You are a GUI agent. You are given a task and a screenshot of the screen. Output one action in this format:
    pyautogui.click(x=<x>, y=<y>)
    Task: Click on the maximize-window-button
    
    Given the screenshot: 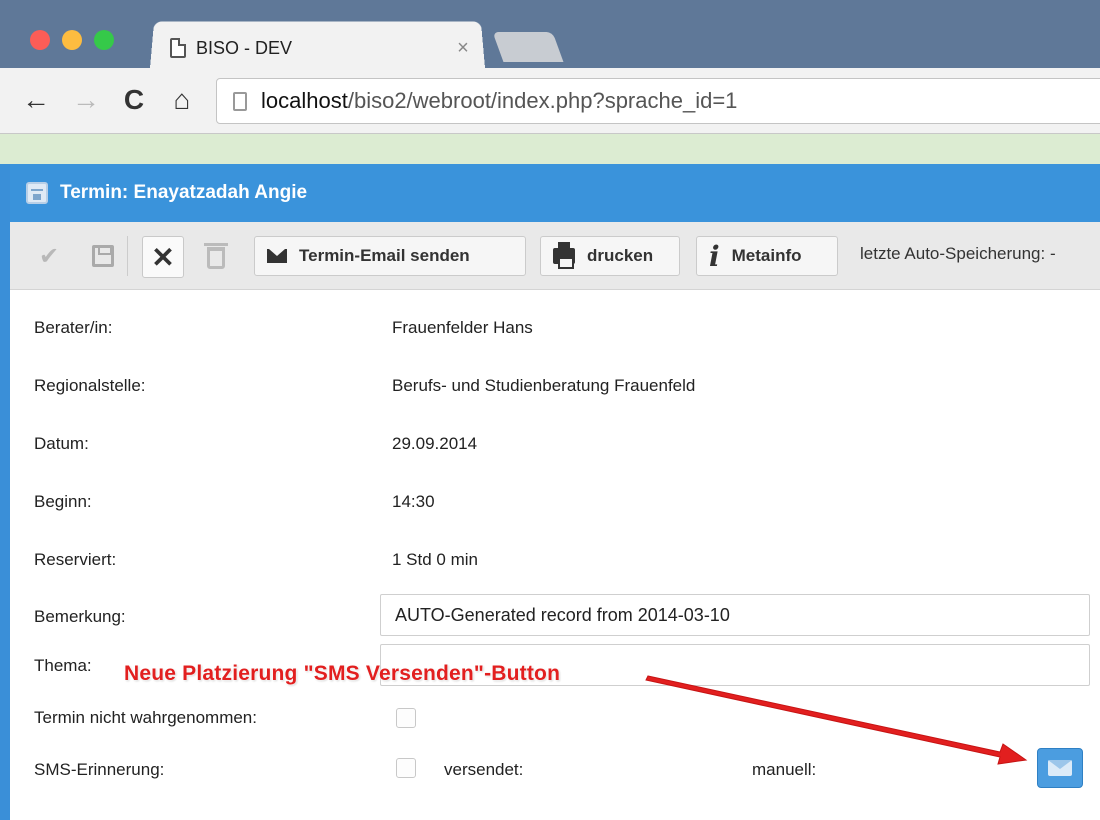 What is the action you would take?
    pyautogui.click(x=104, y=40)
    